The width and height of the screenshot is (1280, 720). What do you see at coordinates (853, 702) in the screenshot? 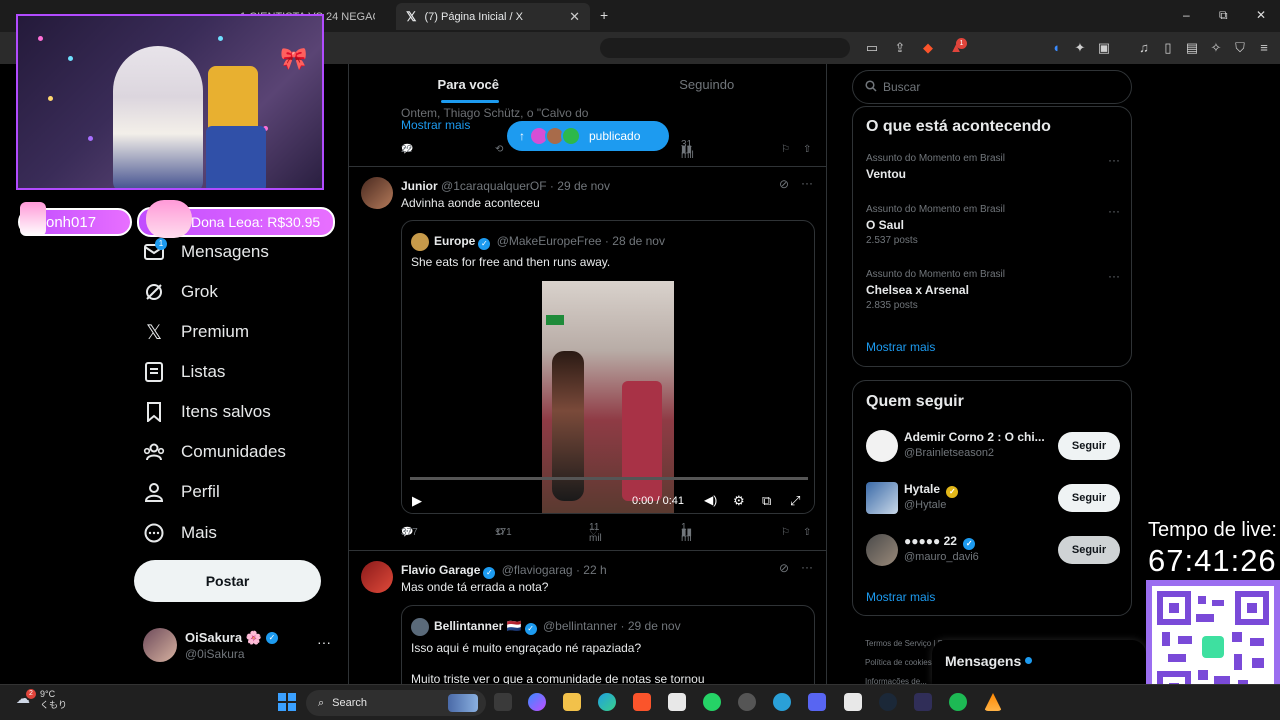
I see `capcut-icon` at bounding box center [853, 702].